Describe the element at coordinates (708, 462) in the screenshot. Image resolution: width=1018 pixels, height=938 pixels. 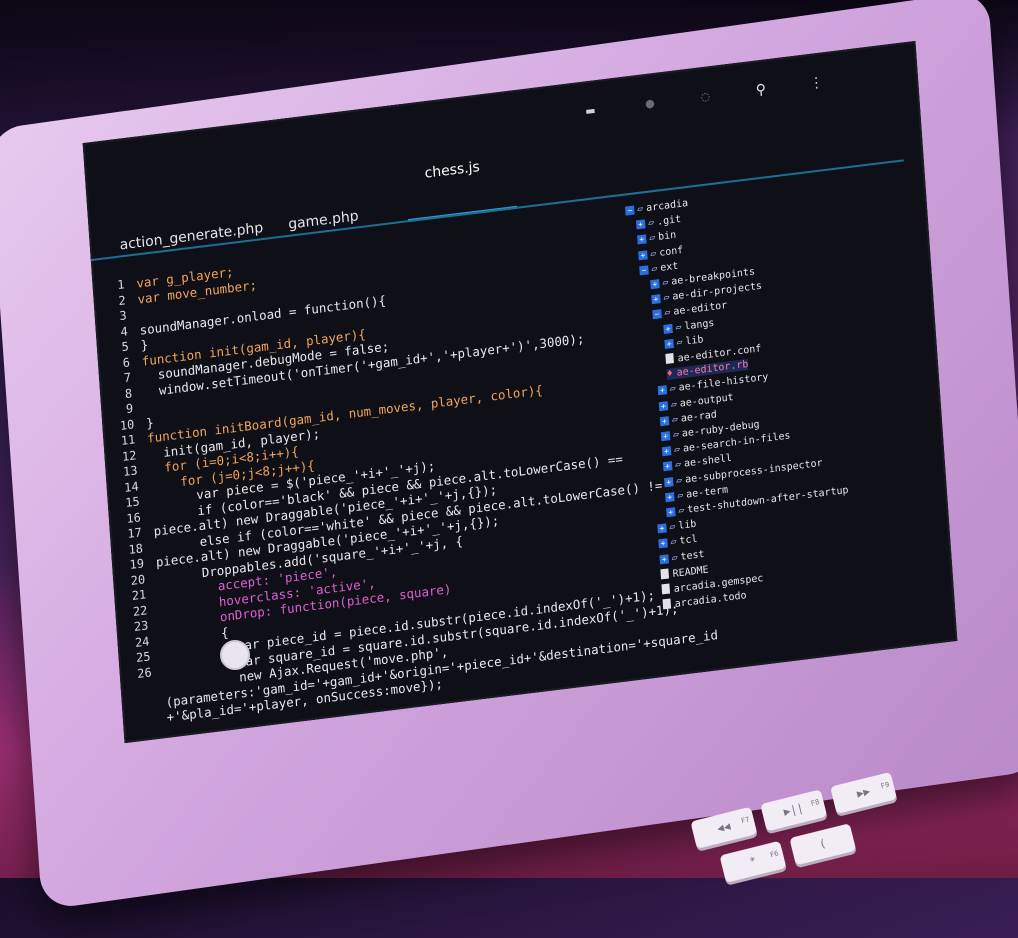
I see `tree-item-label: ae-shell` at that location.